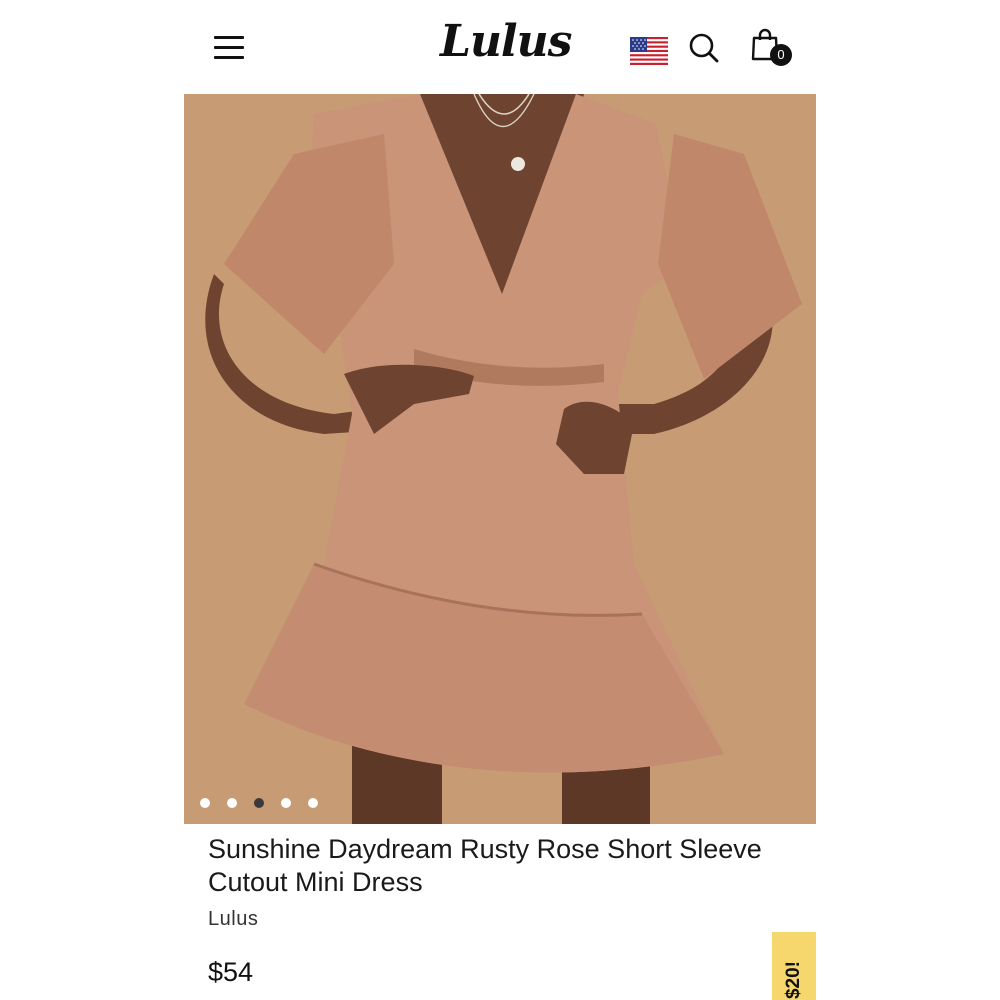 This screenshot has height=1000, width=1000. Describe the element at coordinates (233, 919) in the screenshot. I see `product-brand-link: Lulus` at that location.